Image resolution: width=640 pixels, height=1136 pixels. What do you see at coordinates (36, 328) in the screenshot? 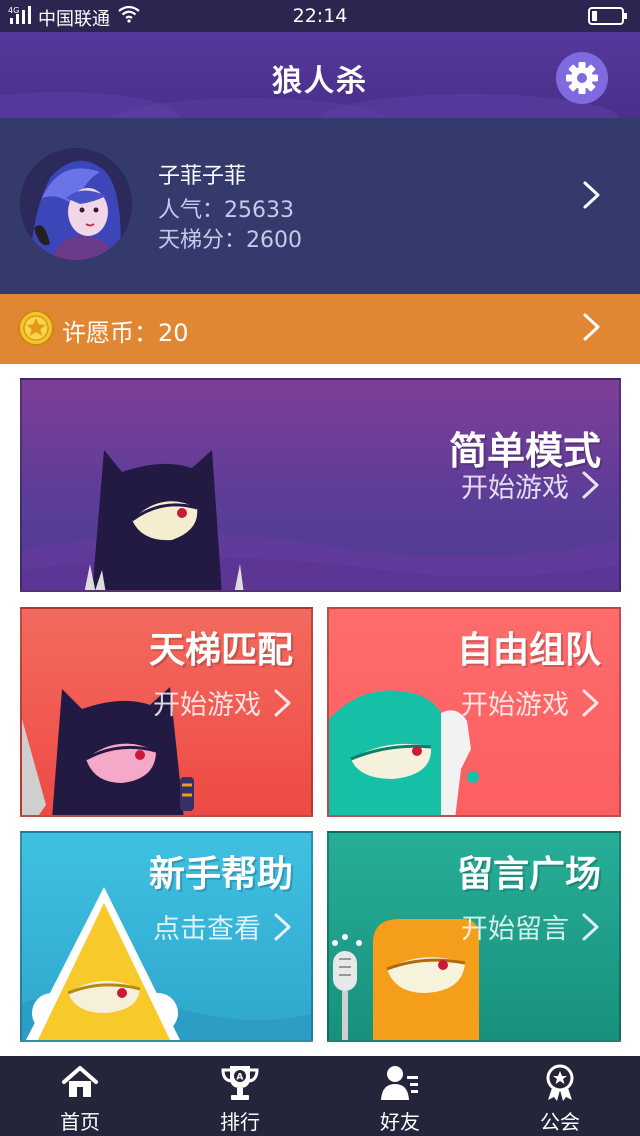
I see `coin-icon` at bounding box center [36, 328].